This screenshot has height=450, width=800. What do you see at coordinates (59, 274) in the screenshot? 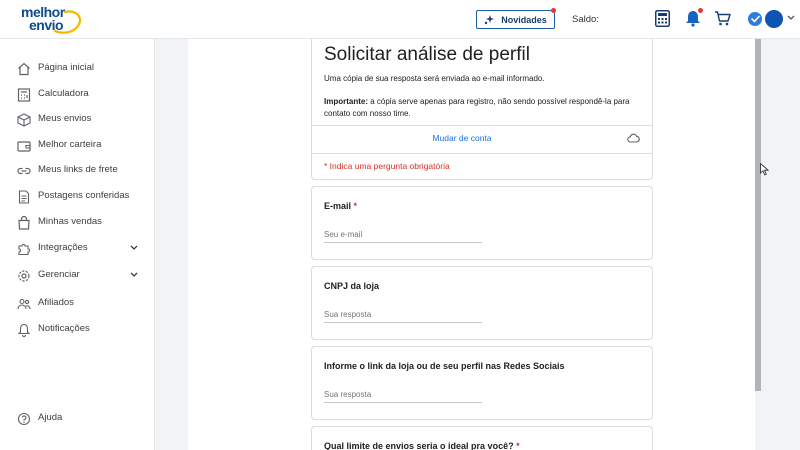
I see `sidebar-item-label: Gerenciar` at bounding box center [59, 274].